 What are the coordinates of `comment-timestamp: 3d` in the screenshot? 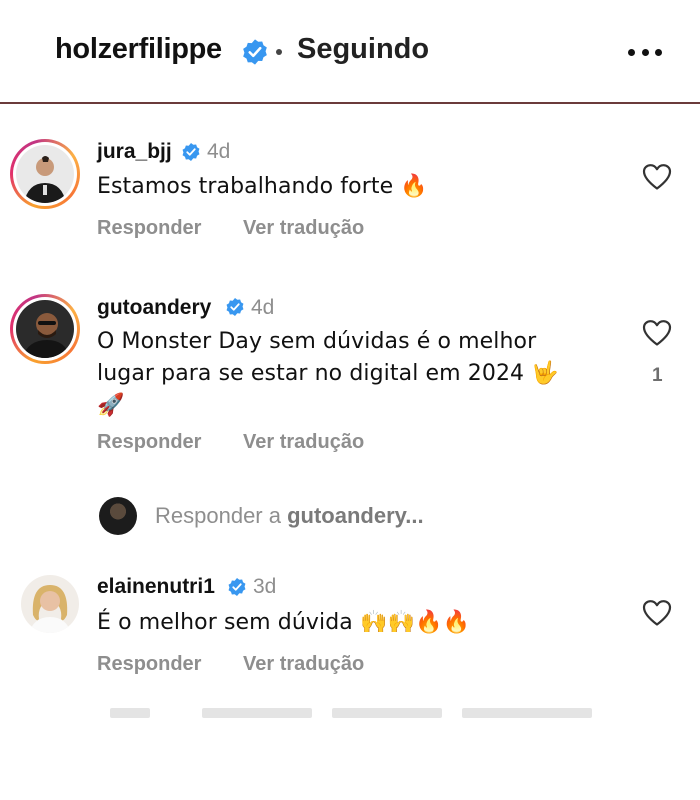 It's located at (265, 586).